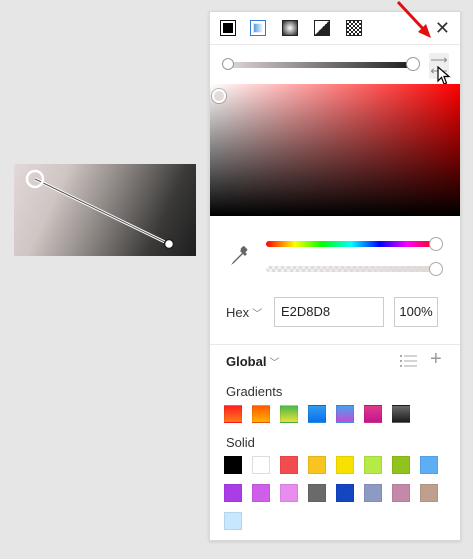 Image resolution: width=473 pixels, height=559 pixels. What do you see at coordinates (413, 64) in the screenshot?
I see `gradient-stop-end` at bounding box center [413, 64].